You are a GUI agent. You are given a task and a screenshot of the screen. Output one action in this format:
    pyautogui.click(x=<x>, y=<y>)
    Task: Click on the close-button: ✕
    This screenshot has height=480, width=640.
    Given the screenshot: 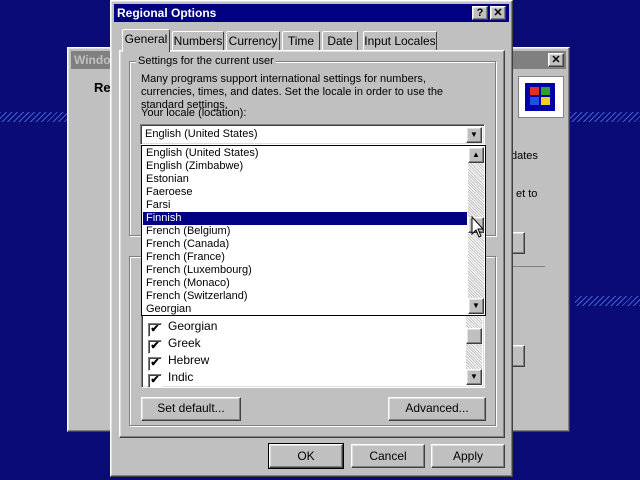 What is the action you would take?
    pyautogui.click(x=498, y=13)
    